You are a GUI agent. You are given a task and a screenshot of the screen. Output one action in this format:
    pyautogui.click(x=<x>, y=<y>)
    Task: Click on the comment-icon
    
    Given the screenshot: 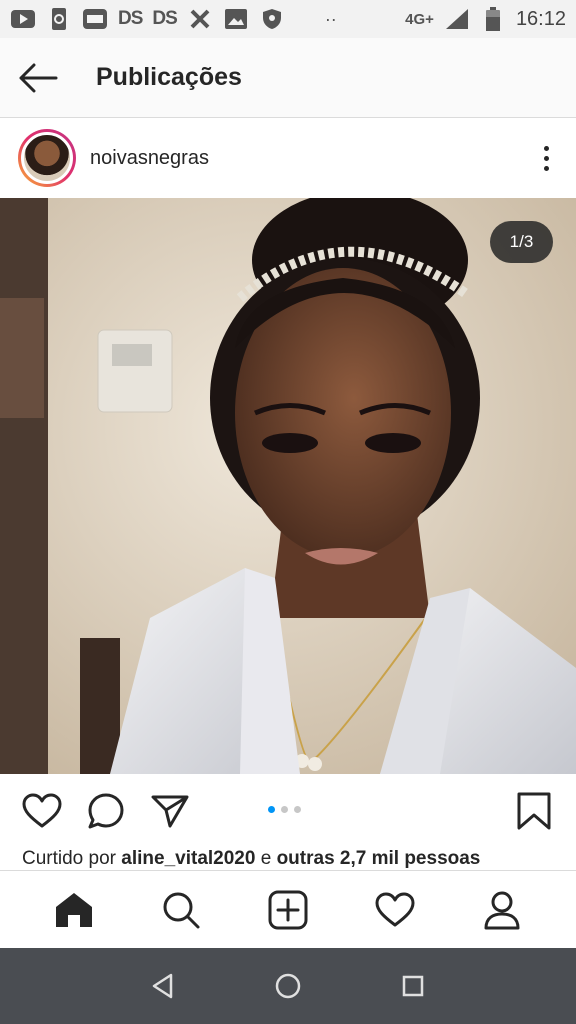 What is the action you would take?
    pyautogui.click(x=106, y=811)
    